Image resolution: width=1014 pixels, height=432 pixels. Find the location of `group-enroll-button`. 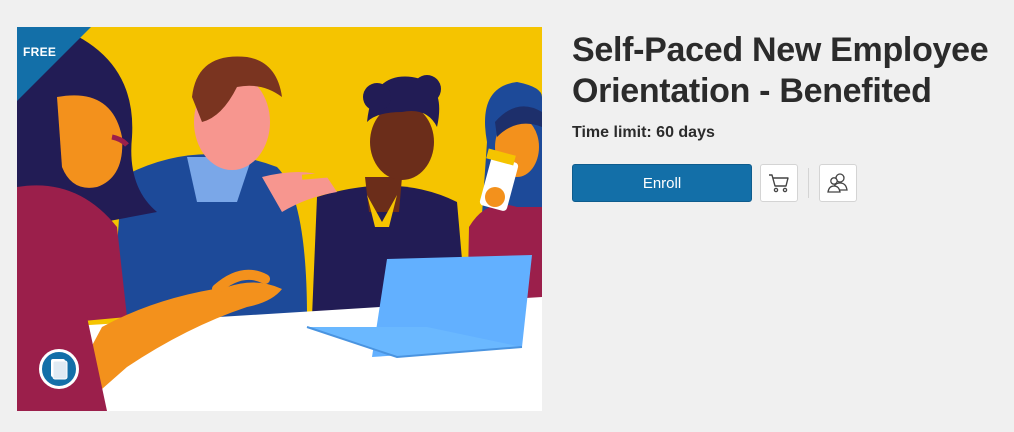

group-enroll-button is located at coordinates (838, 183).